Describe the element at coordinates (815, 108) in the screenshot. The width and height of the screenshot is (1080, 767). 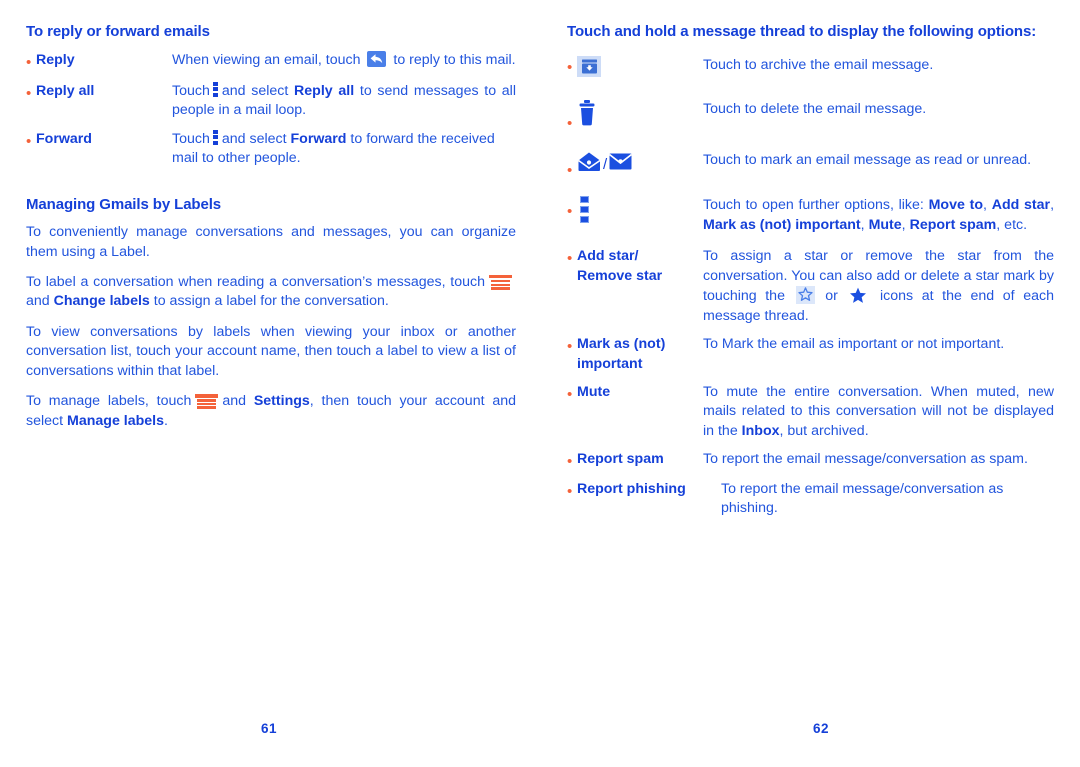
I see `desc-delete: Touch to delete the email message.` at that location.